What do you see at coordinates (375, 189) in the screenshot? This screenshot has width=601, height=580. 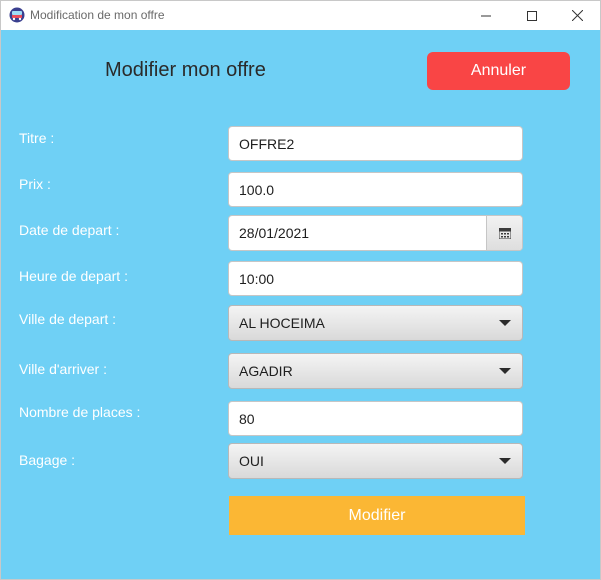 I see `prix-input: 100.0` at bounding box center [375, 189].